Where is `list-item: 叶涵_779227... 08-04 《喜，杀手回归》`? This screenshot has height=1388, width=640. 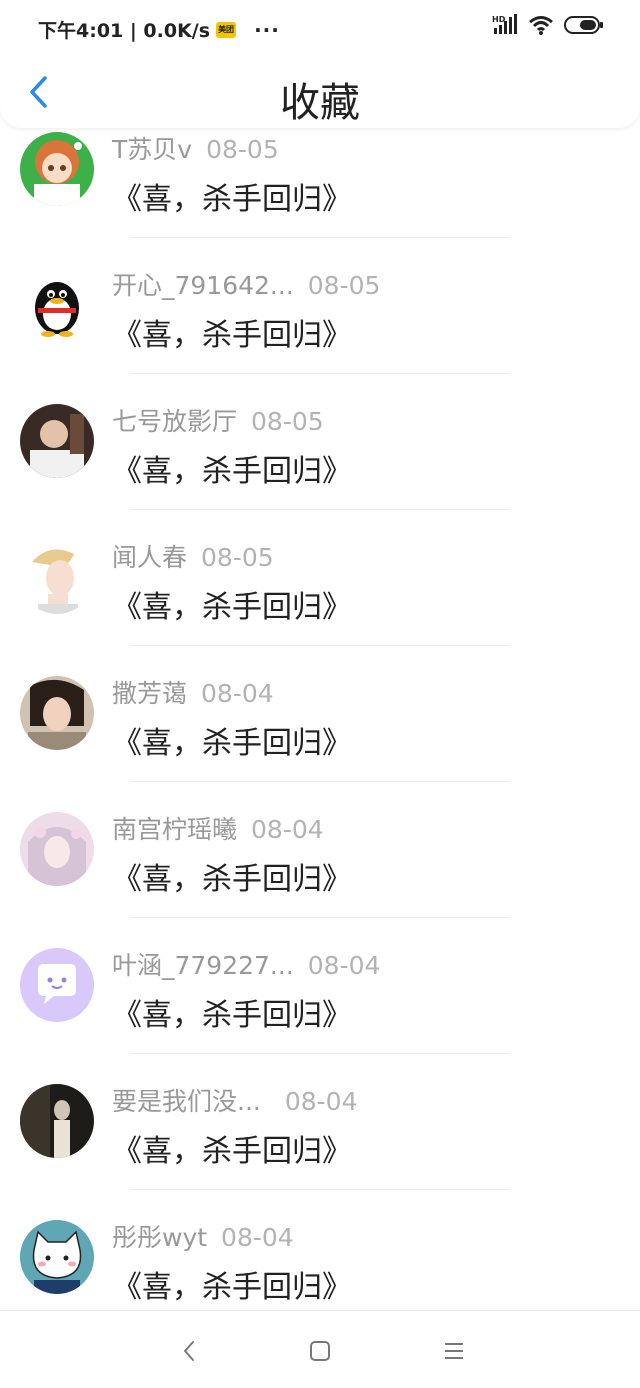 list-item: 叶涵_779227... 08-04 《喜，杀手回归》 is located at coordinates (320, 1012).